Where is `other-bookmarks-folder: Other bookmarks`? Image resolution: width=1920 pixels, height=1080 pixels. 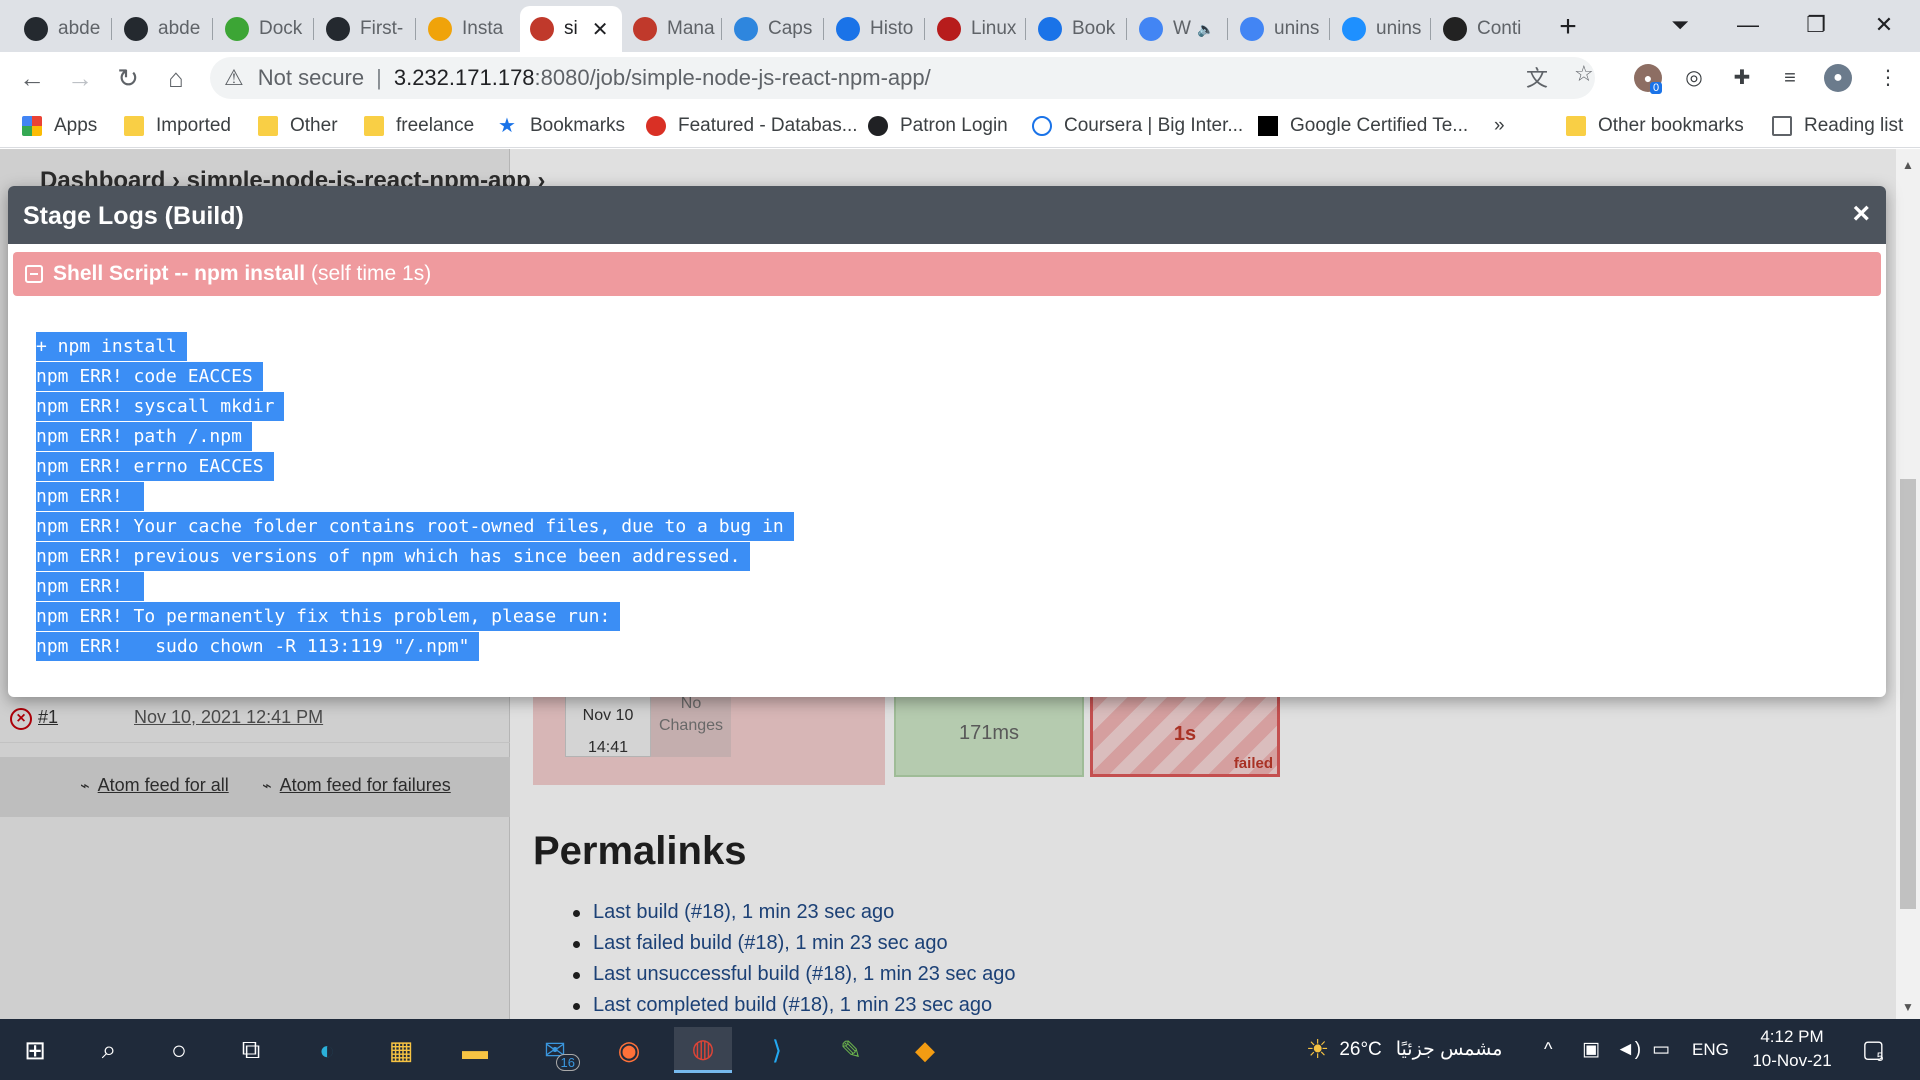
other-bookmarks-folder: Other bookmarks is located at coordinates (1655, 126).